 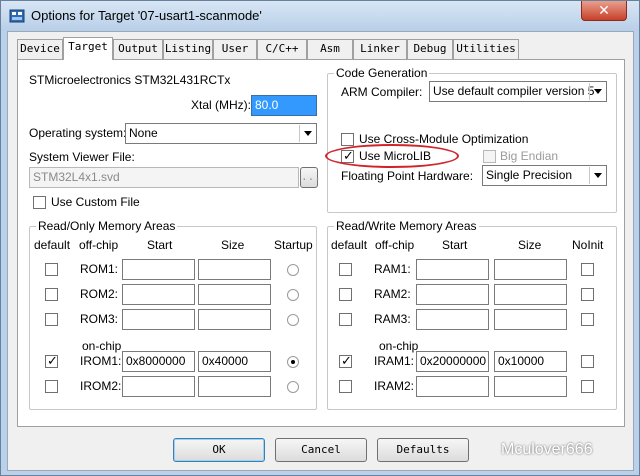 What do you see at coordinates (234, 361) in the screenshot?
I see `rom-size-input: 0x40000` at bounding box center [234, 361].